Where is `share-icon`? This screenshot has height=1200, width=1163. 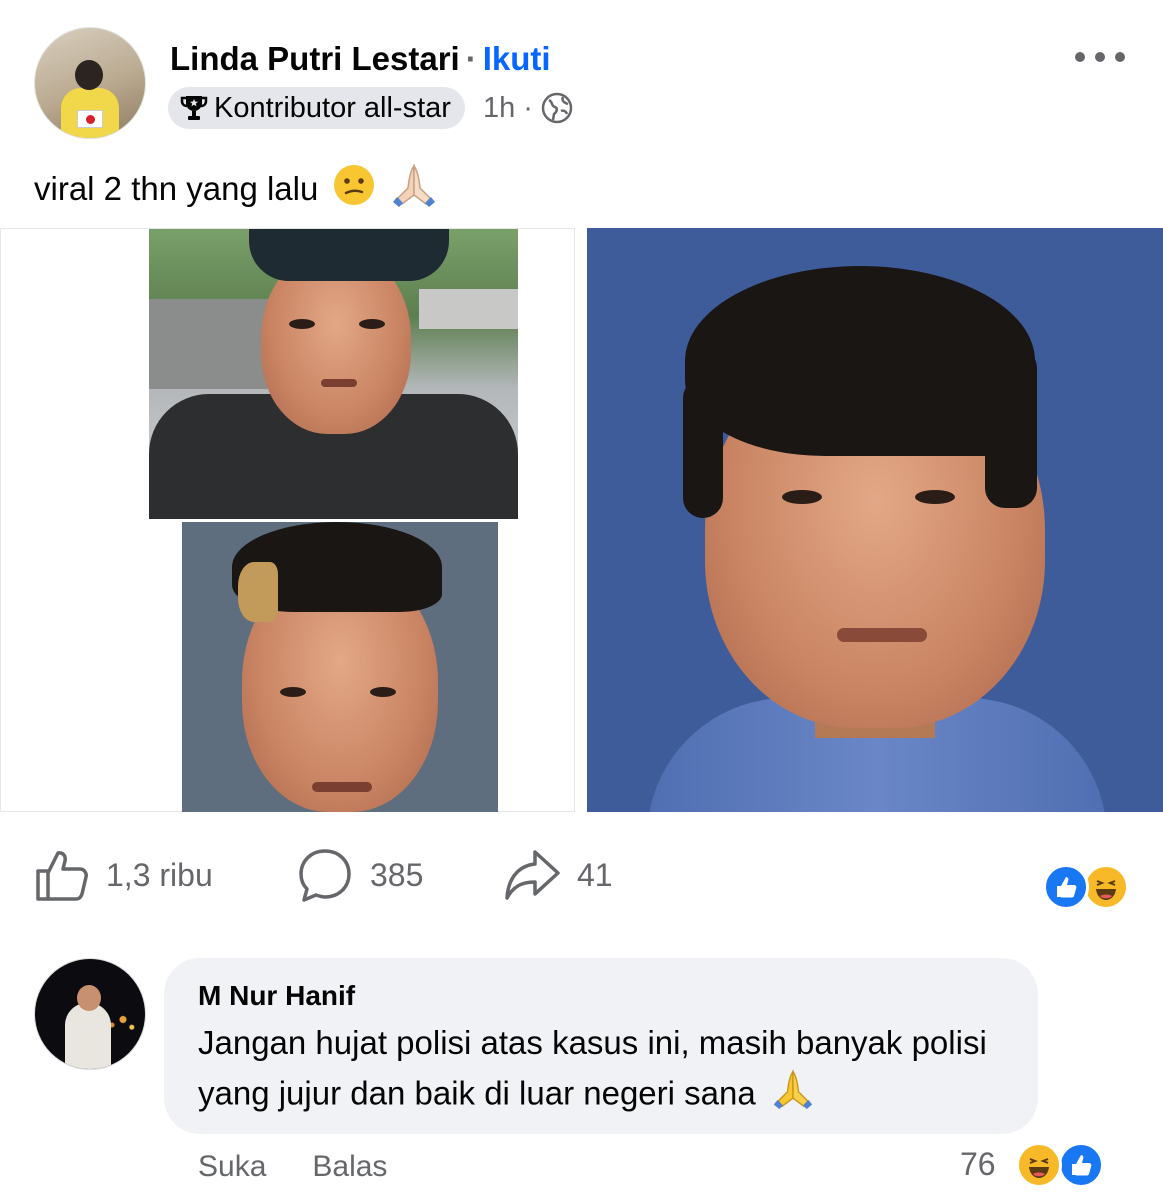
share-icon is located at coordinates (532, 875).